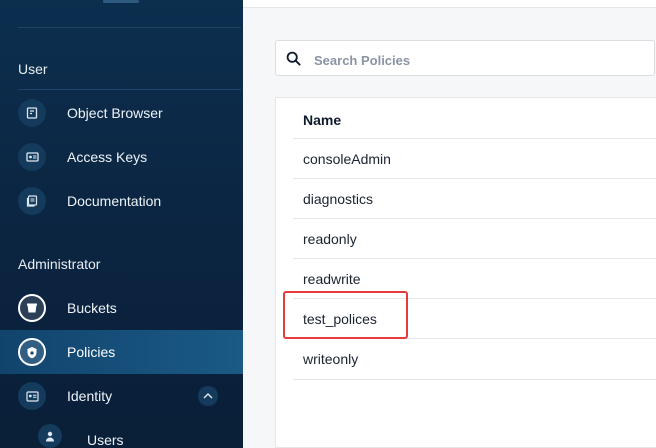 The height and width of the screenshot is (448, 656). I want to click on policy-name: writeonly, so click(331, 359).